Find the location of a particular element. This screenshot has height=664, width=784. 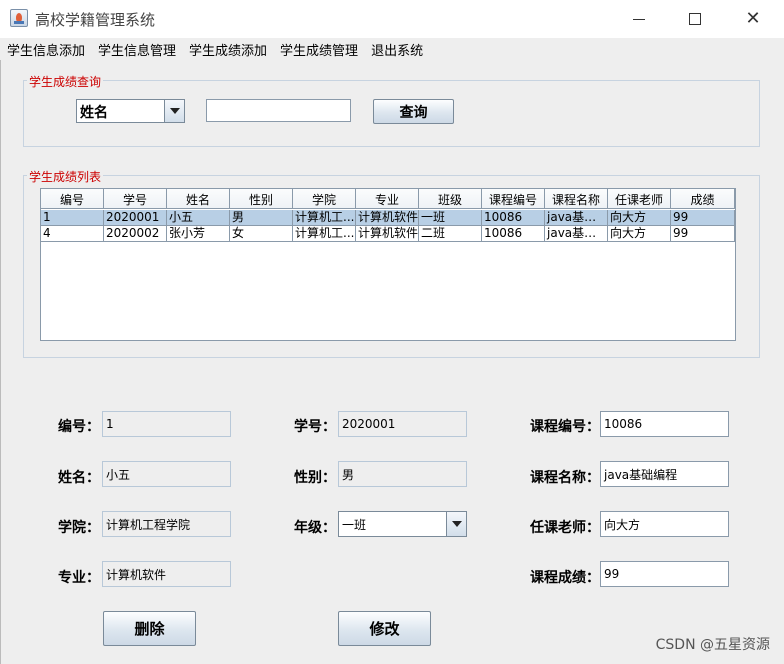

grade-value: 一班 is located at coordinates (354, 524).